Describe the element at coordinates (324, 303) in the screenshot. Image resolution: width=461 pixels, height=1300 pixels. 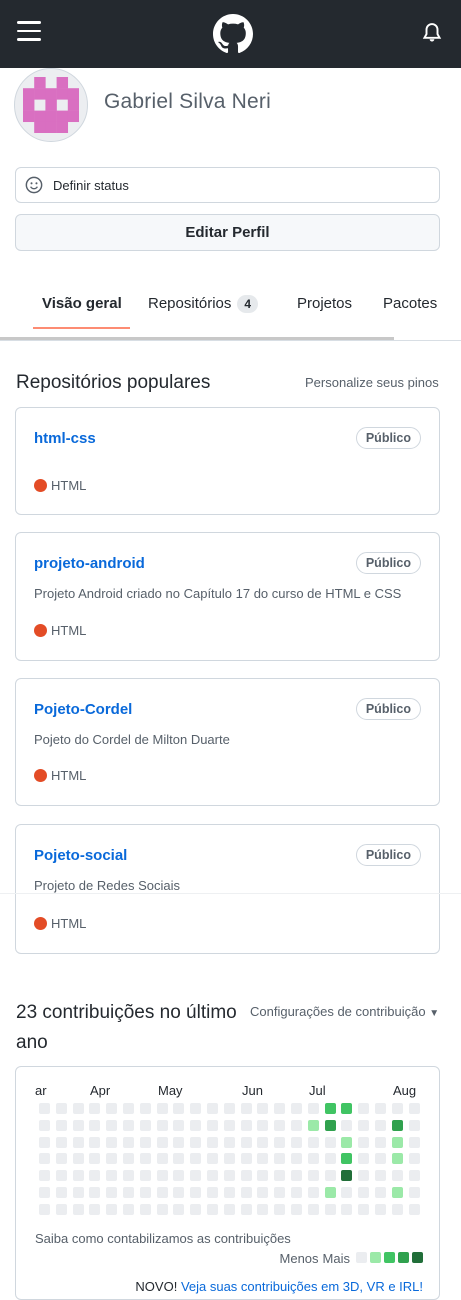
I see `tab-projects: Projetos` at that location.